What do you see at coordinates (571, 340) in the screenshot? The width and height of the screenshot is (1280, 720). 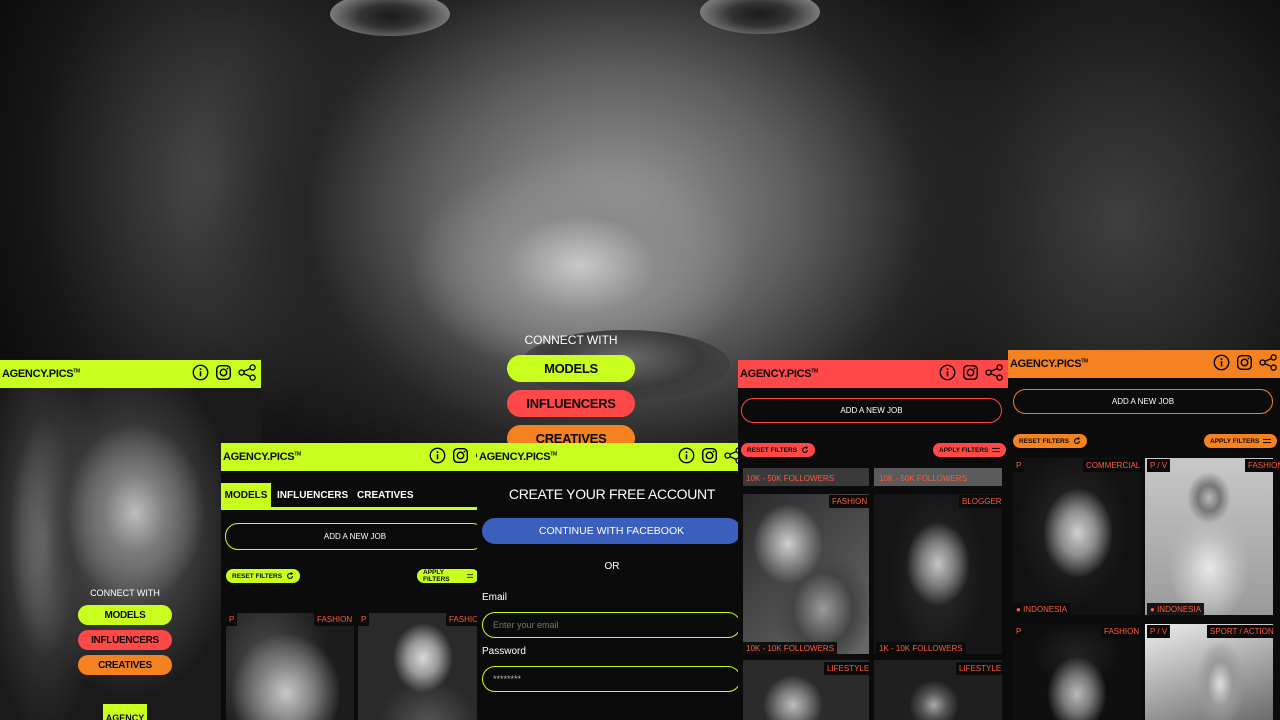 I see `hero-connect-with-label: CONNECT WITH` at bounding box center [571, 340].